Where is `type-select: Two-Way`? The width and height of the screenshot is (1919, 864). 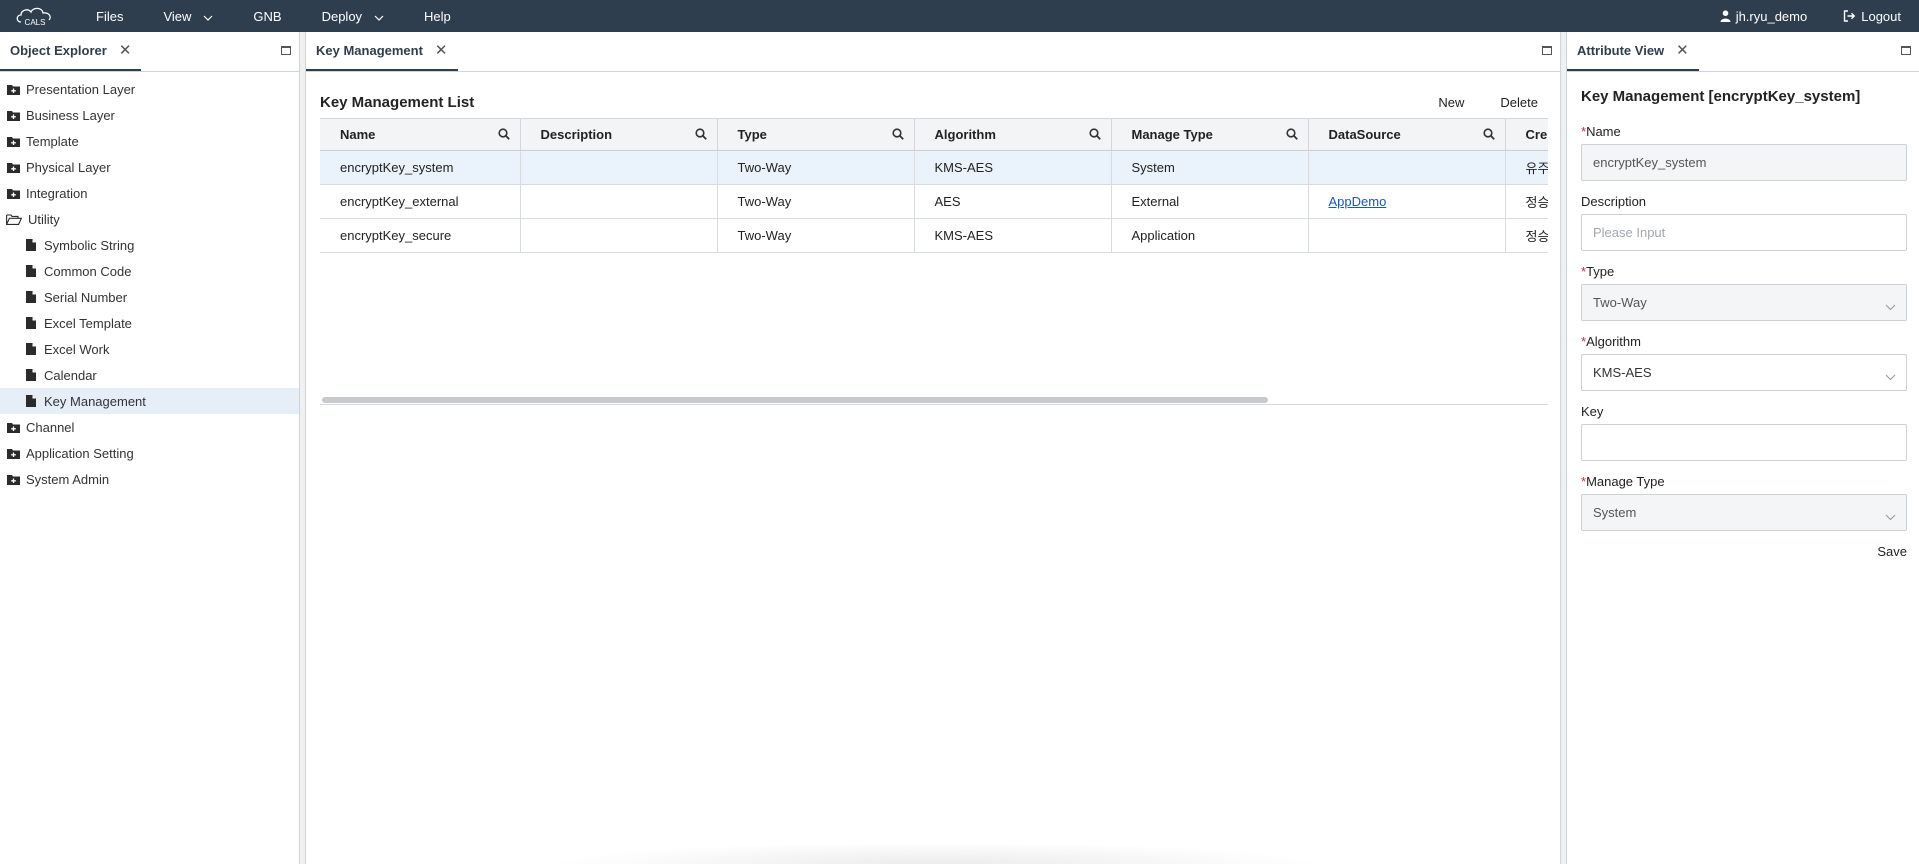 type-select: Two-Way is located at coordinates (1744, 302).